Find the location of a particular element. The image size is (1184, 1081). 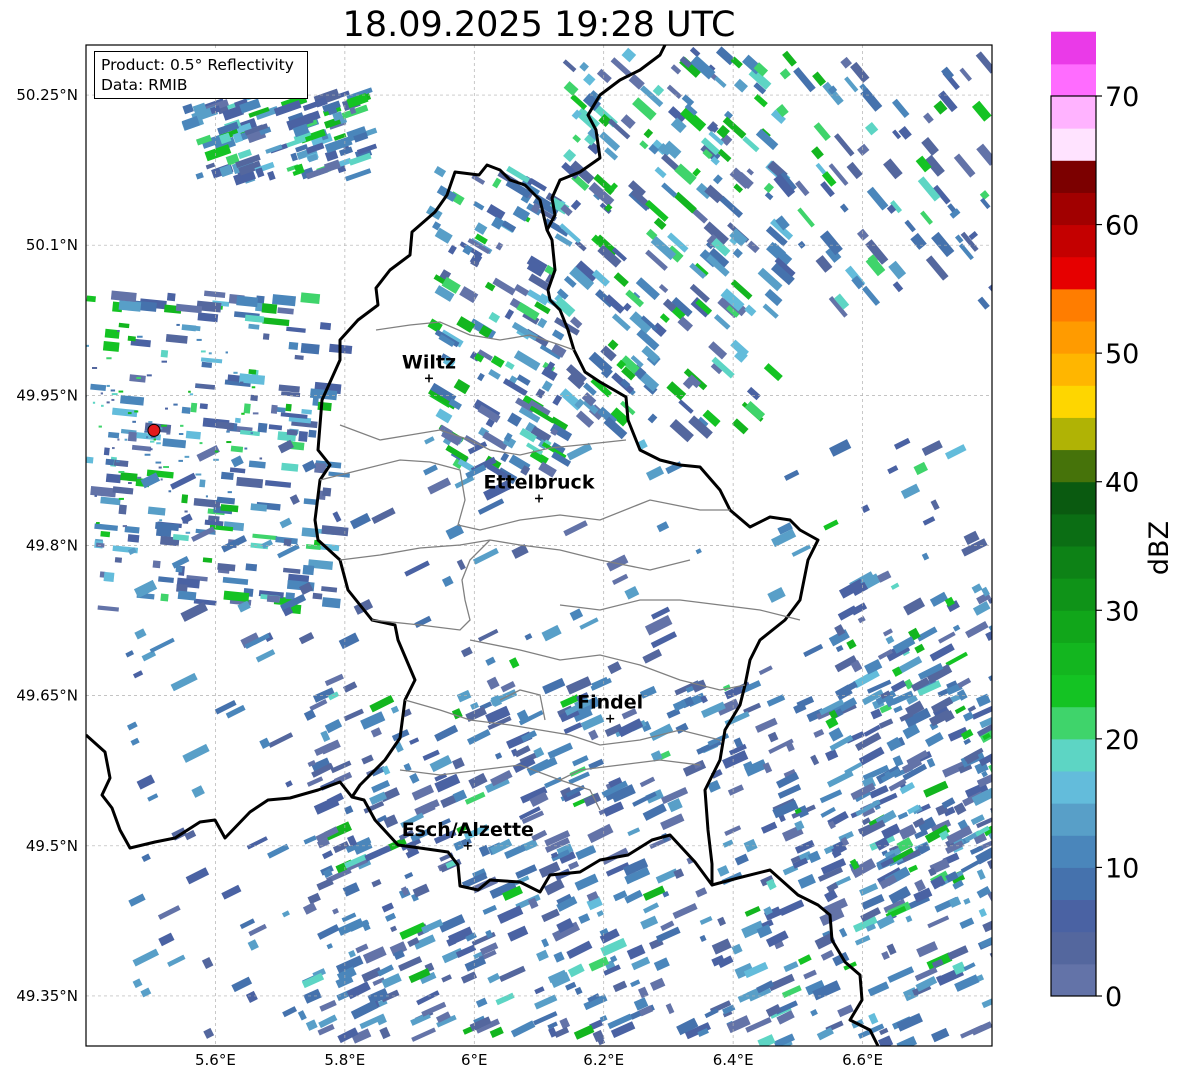

city-ettelbruck: Ettelbruck is located at coordinates (539, 487).